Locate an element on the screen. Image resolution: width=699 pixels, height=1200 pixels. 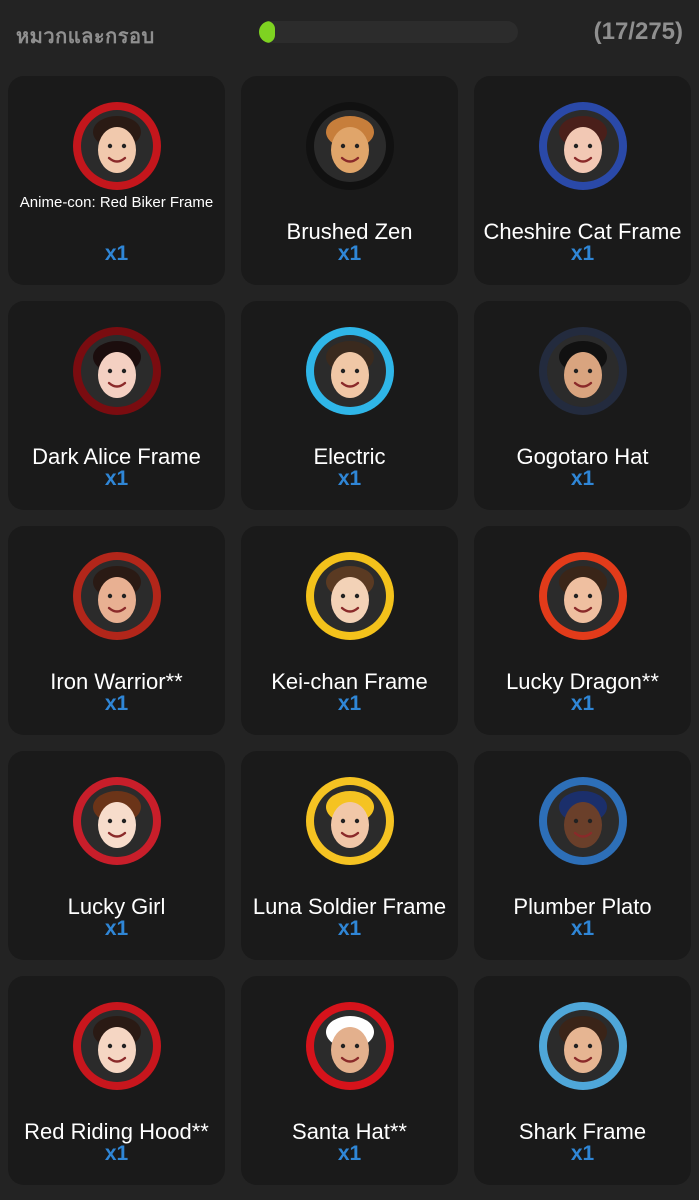
item-card: Dark Alice Frame x1 is located at coordinates (116, 405).